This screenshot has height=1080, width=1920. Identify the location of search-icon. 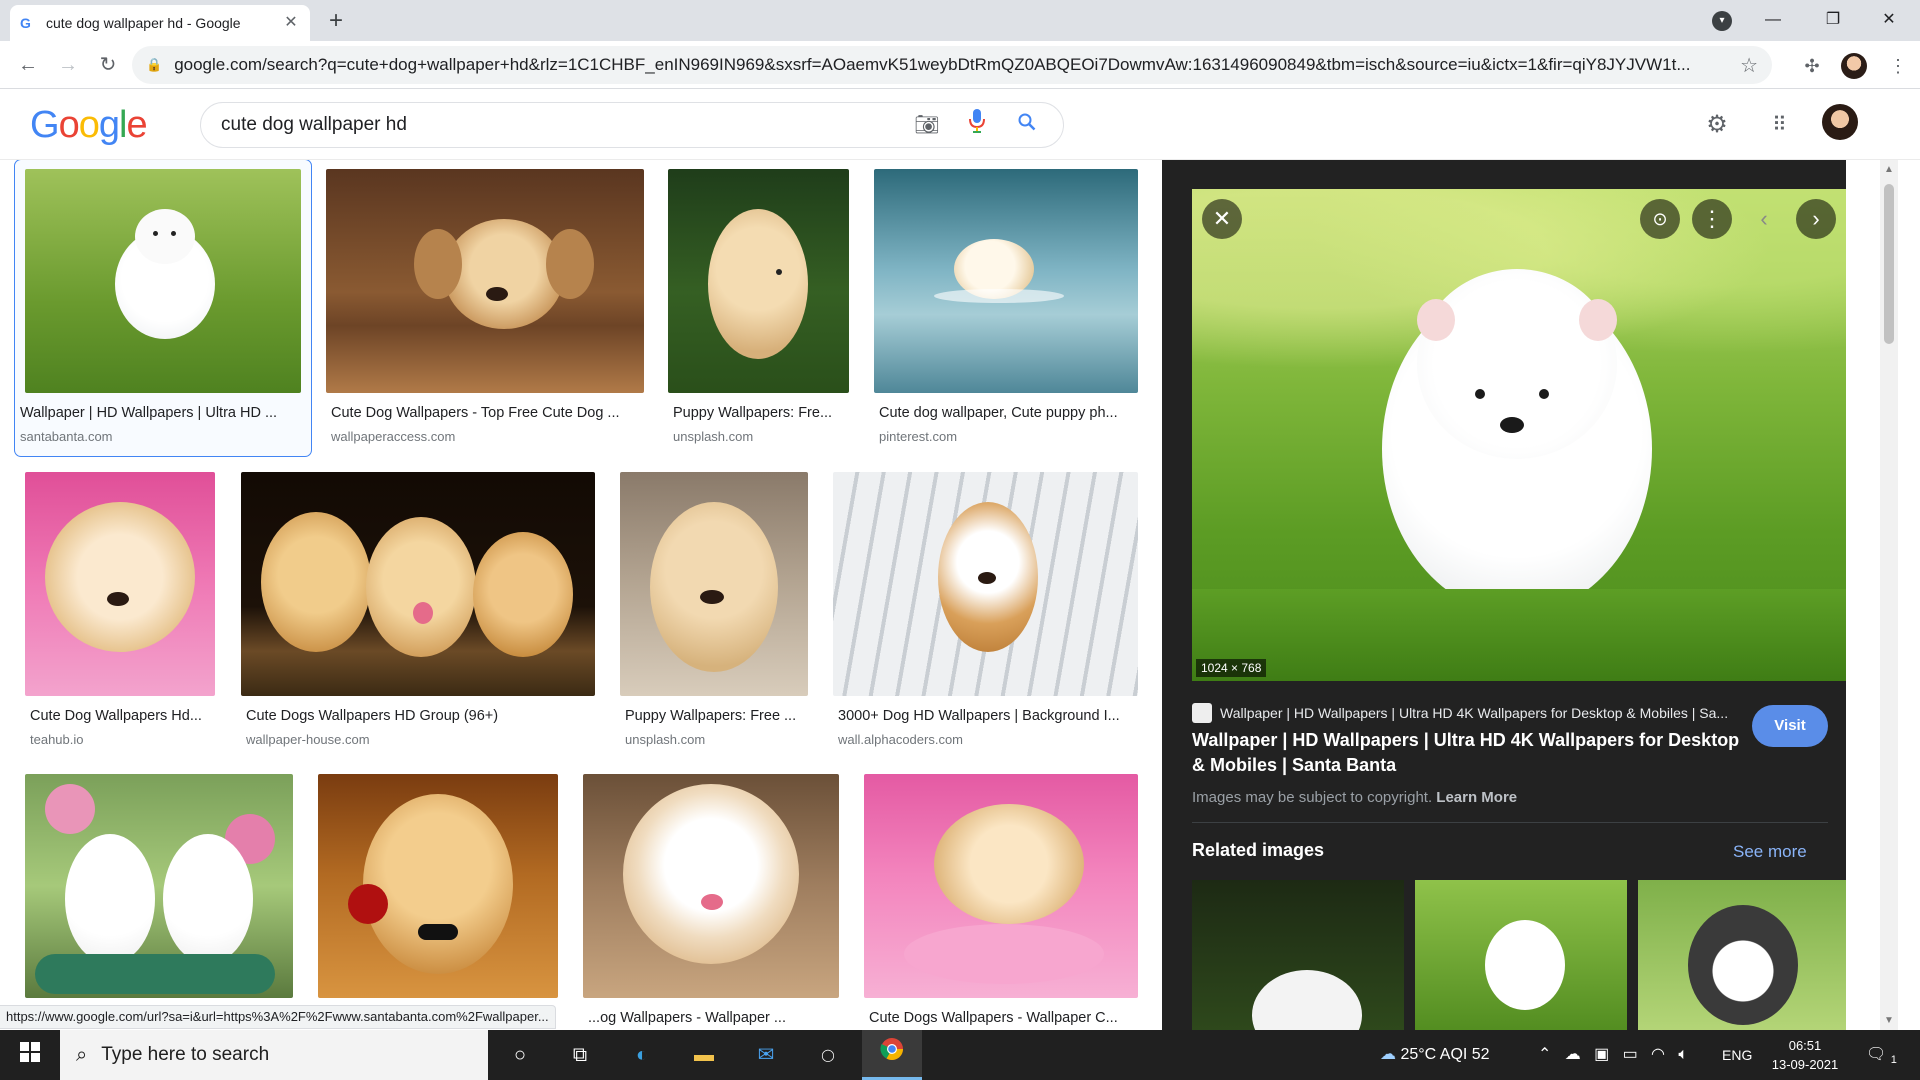
(1027, 125).